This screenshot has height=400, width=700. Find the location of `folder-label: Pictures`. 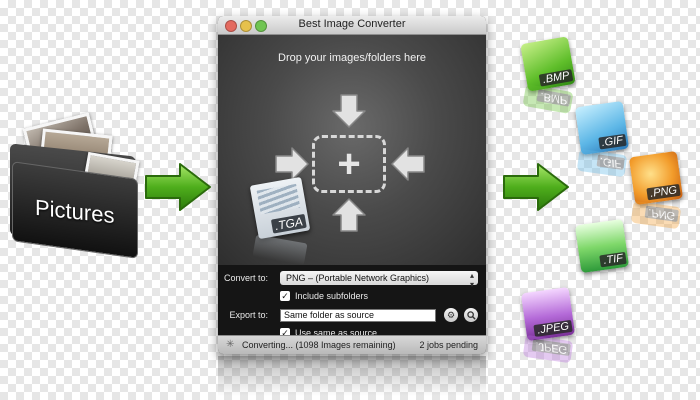

folder-label: Pictures is located at coordinates (75, 211).